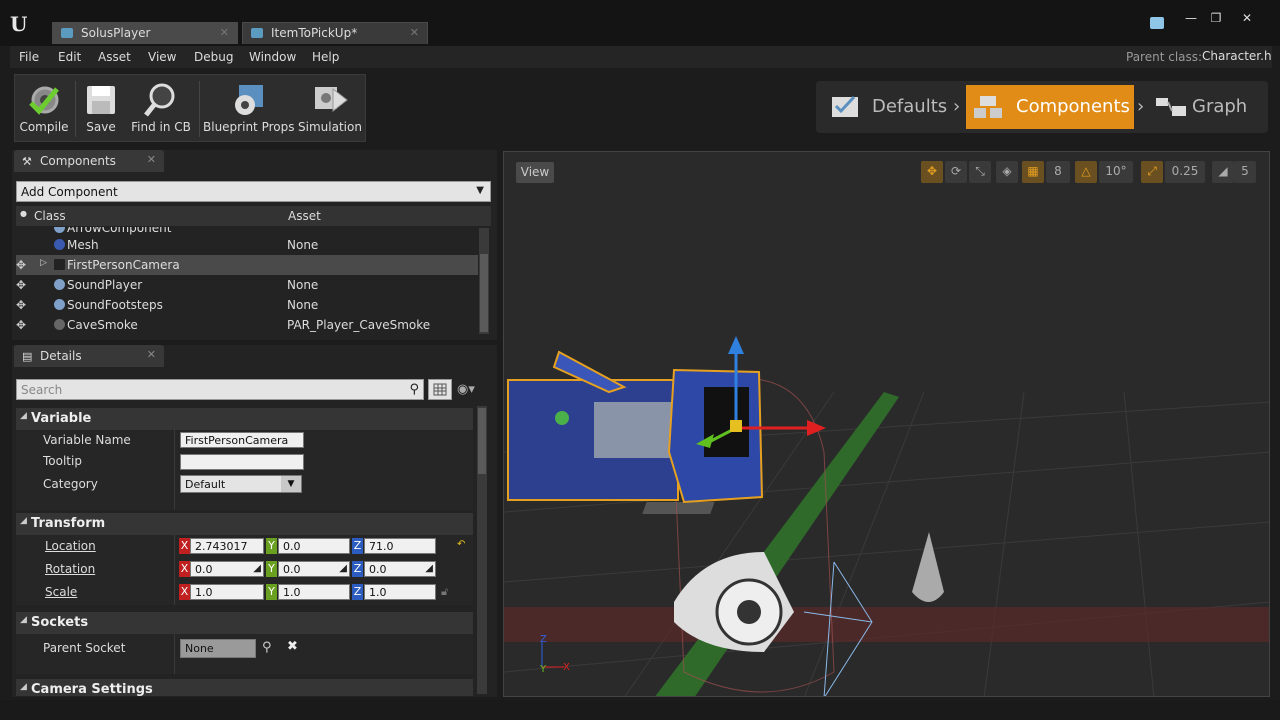 This screenshot has height=720, width=1280. What do you see at coordinates (249, 100) in the screenshot?
I see `gear-icon` at bounding box center [249, 100].